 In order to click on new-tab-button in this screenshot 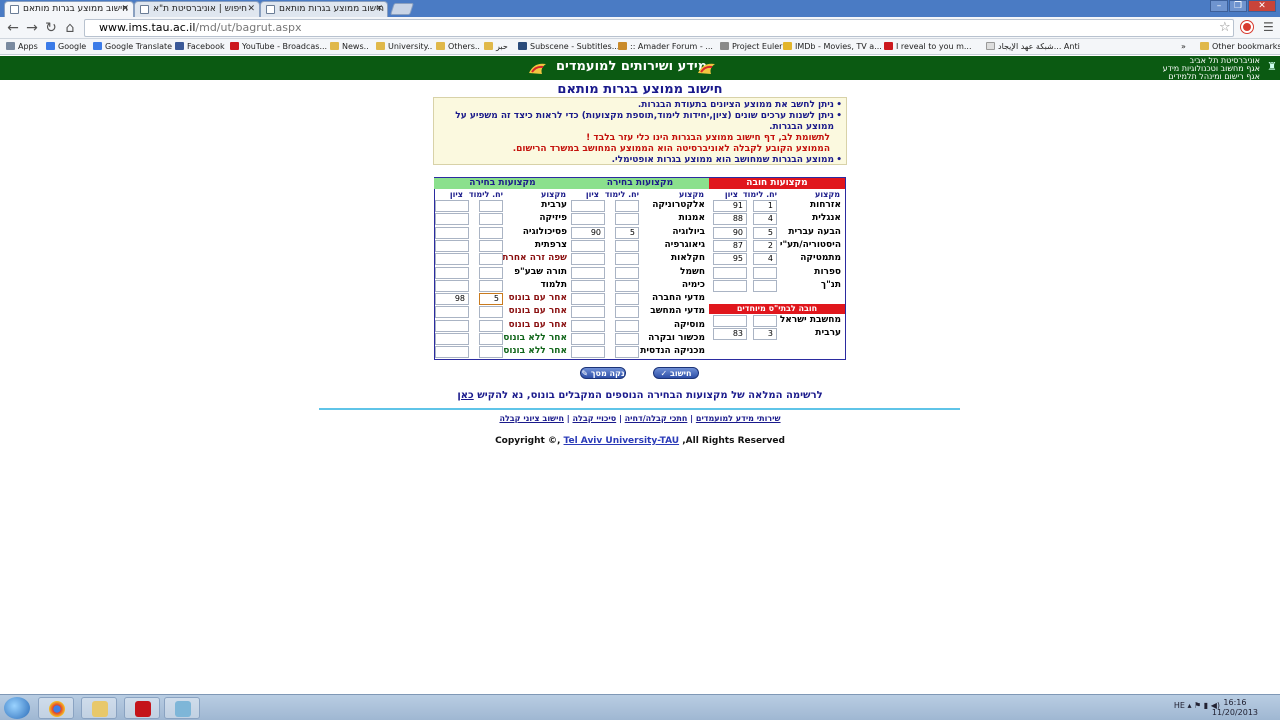, I will do `click(402, 9)`.